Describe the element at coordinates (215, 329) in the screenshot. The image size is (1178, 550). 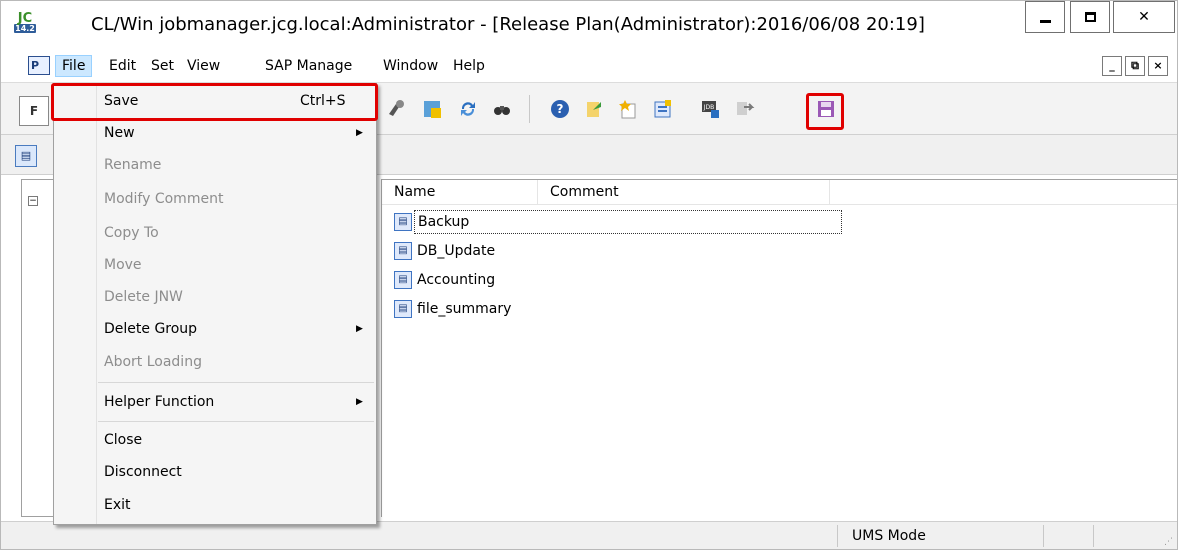
I see `menu-item-delete-group: Delete Group ▶` at that location.